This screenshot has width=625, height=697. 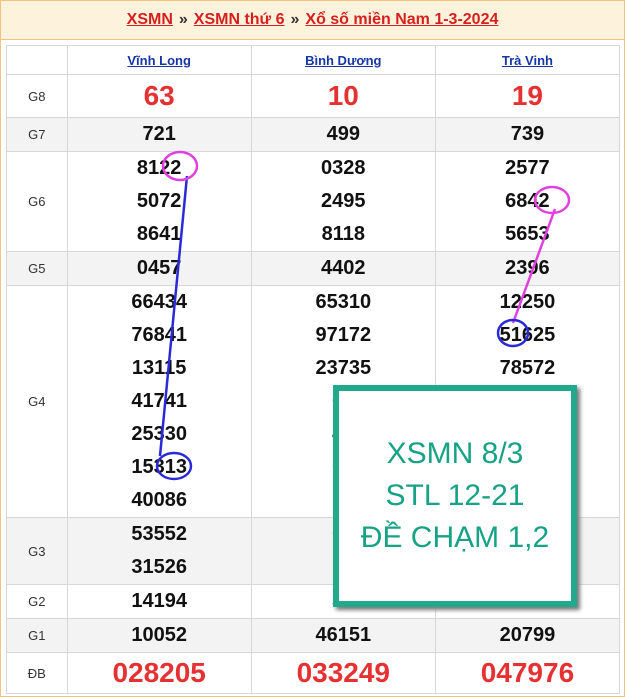 I want to click on connector-line-blue, so click(x=173, y=316).